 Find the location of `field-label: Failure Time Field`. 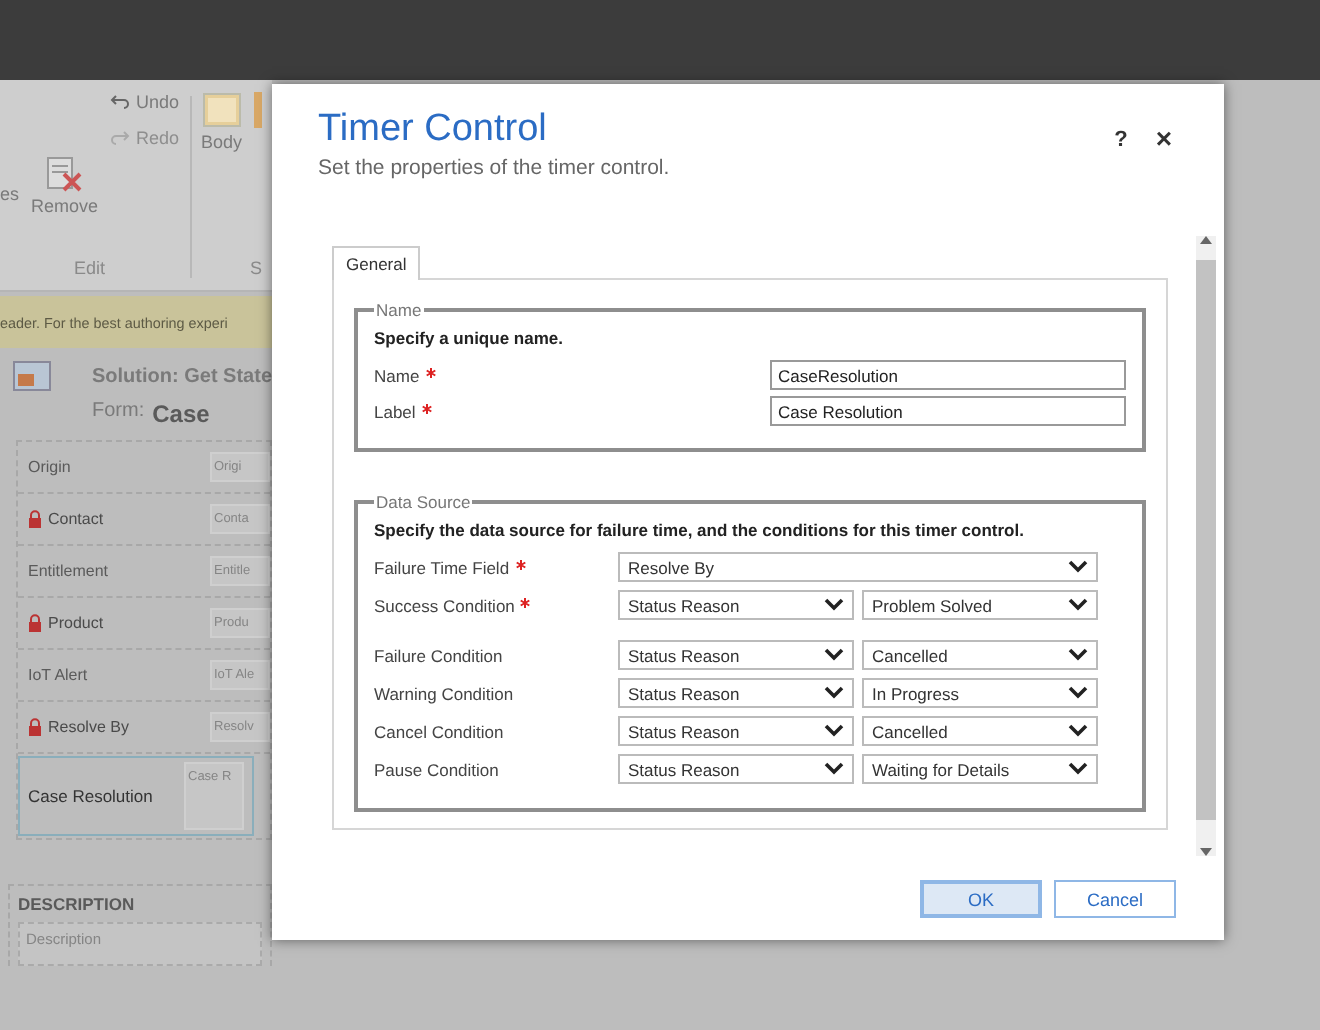

field-label: Failure Time Field is located at coordinates (442, 567).